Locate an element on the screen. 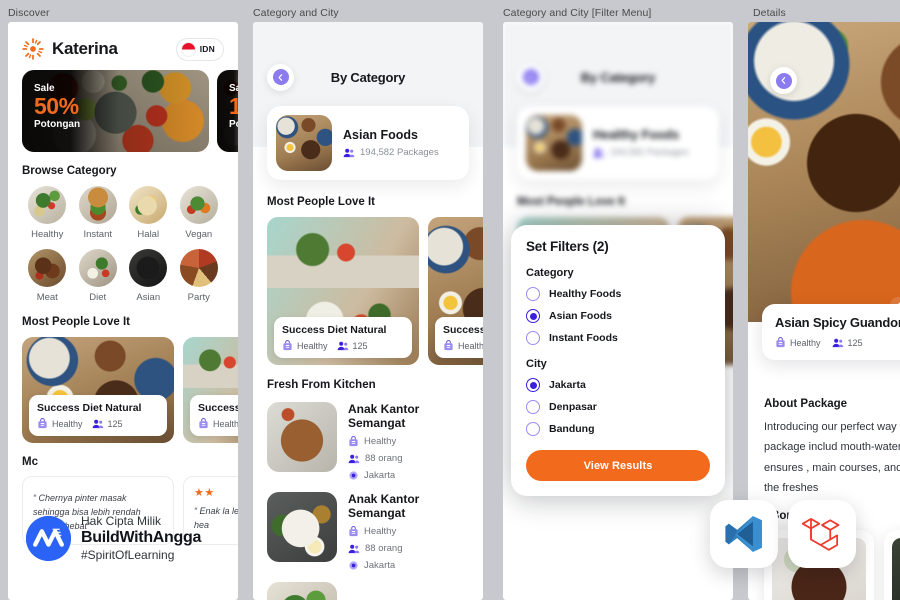 This screenshot has height=600, width=900. category-item-healthy: Healthy is located at coordinates (47, 213).